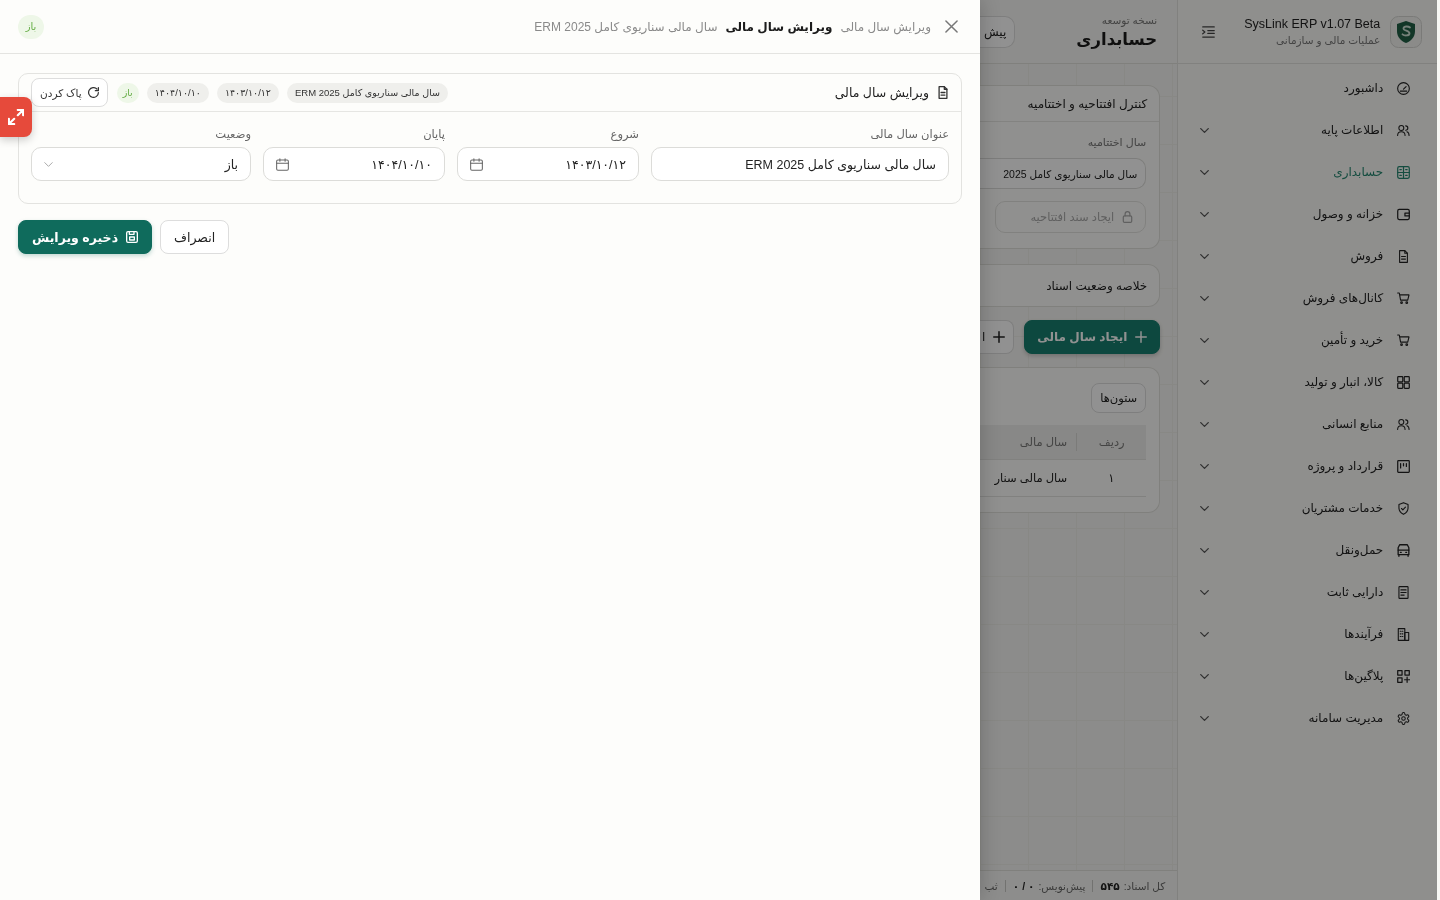 This screenshot has height=900, width=1440. Describe the element at coordinates (1023, 885) in the screenshot. I see `status-value: ۰ / ۰` at that location.